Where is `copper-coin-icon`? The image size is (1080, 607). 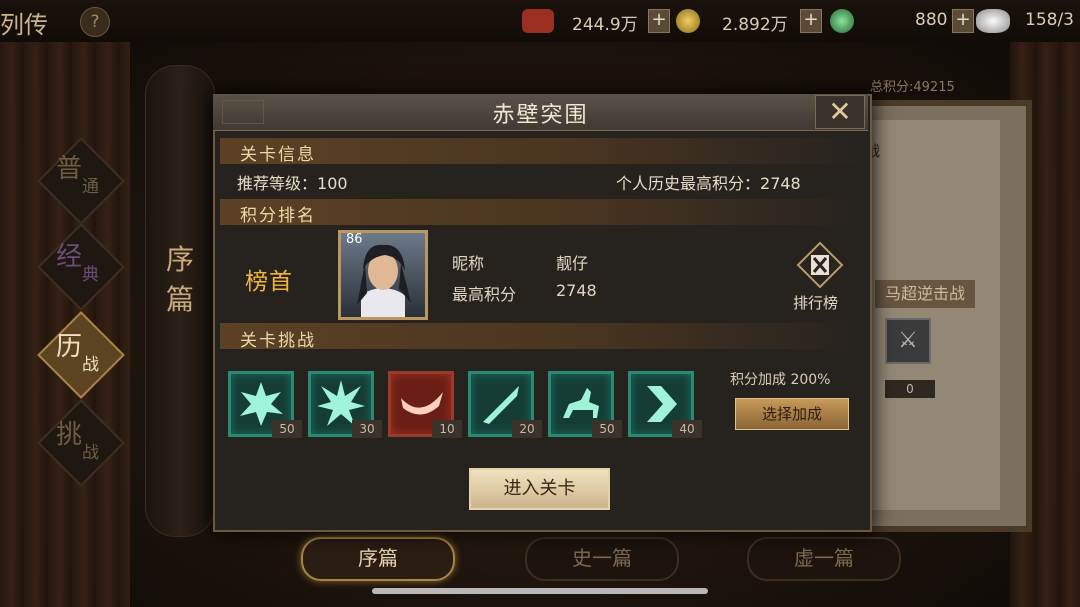
copper-coin-icon is located at coordinates (688, 21).